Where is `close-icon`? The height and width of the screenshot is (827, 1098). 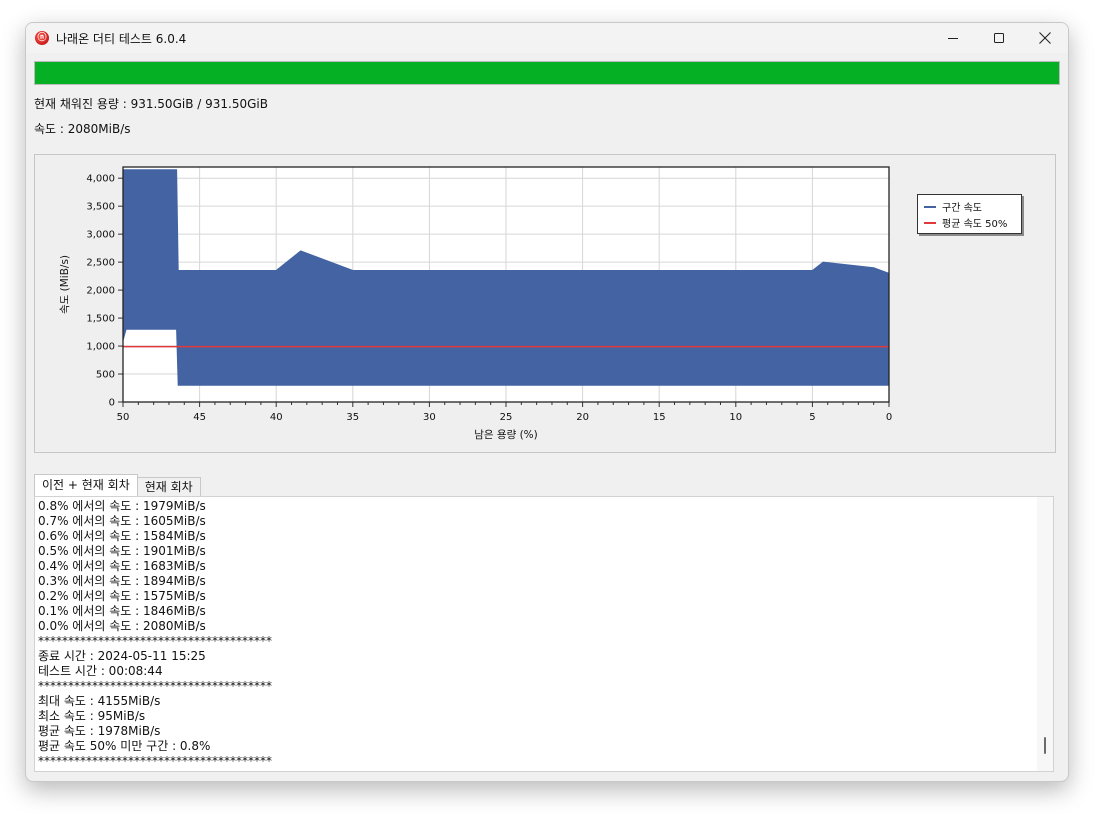
close-icon is located at coordinates (1045, 38).